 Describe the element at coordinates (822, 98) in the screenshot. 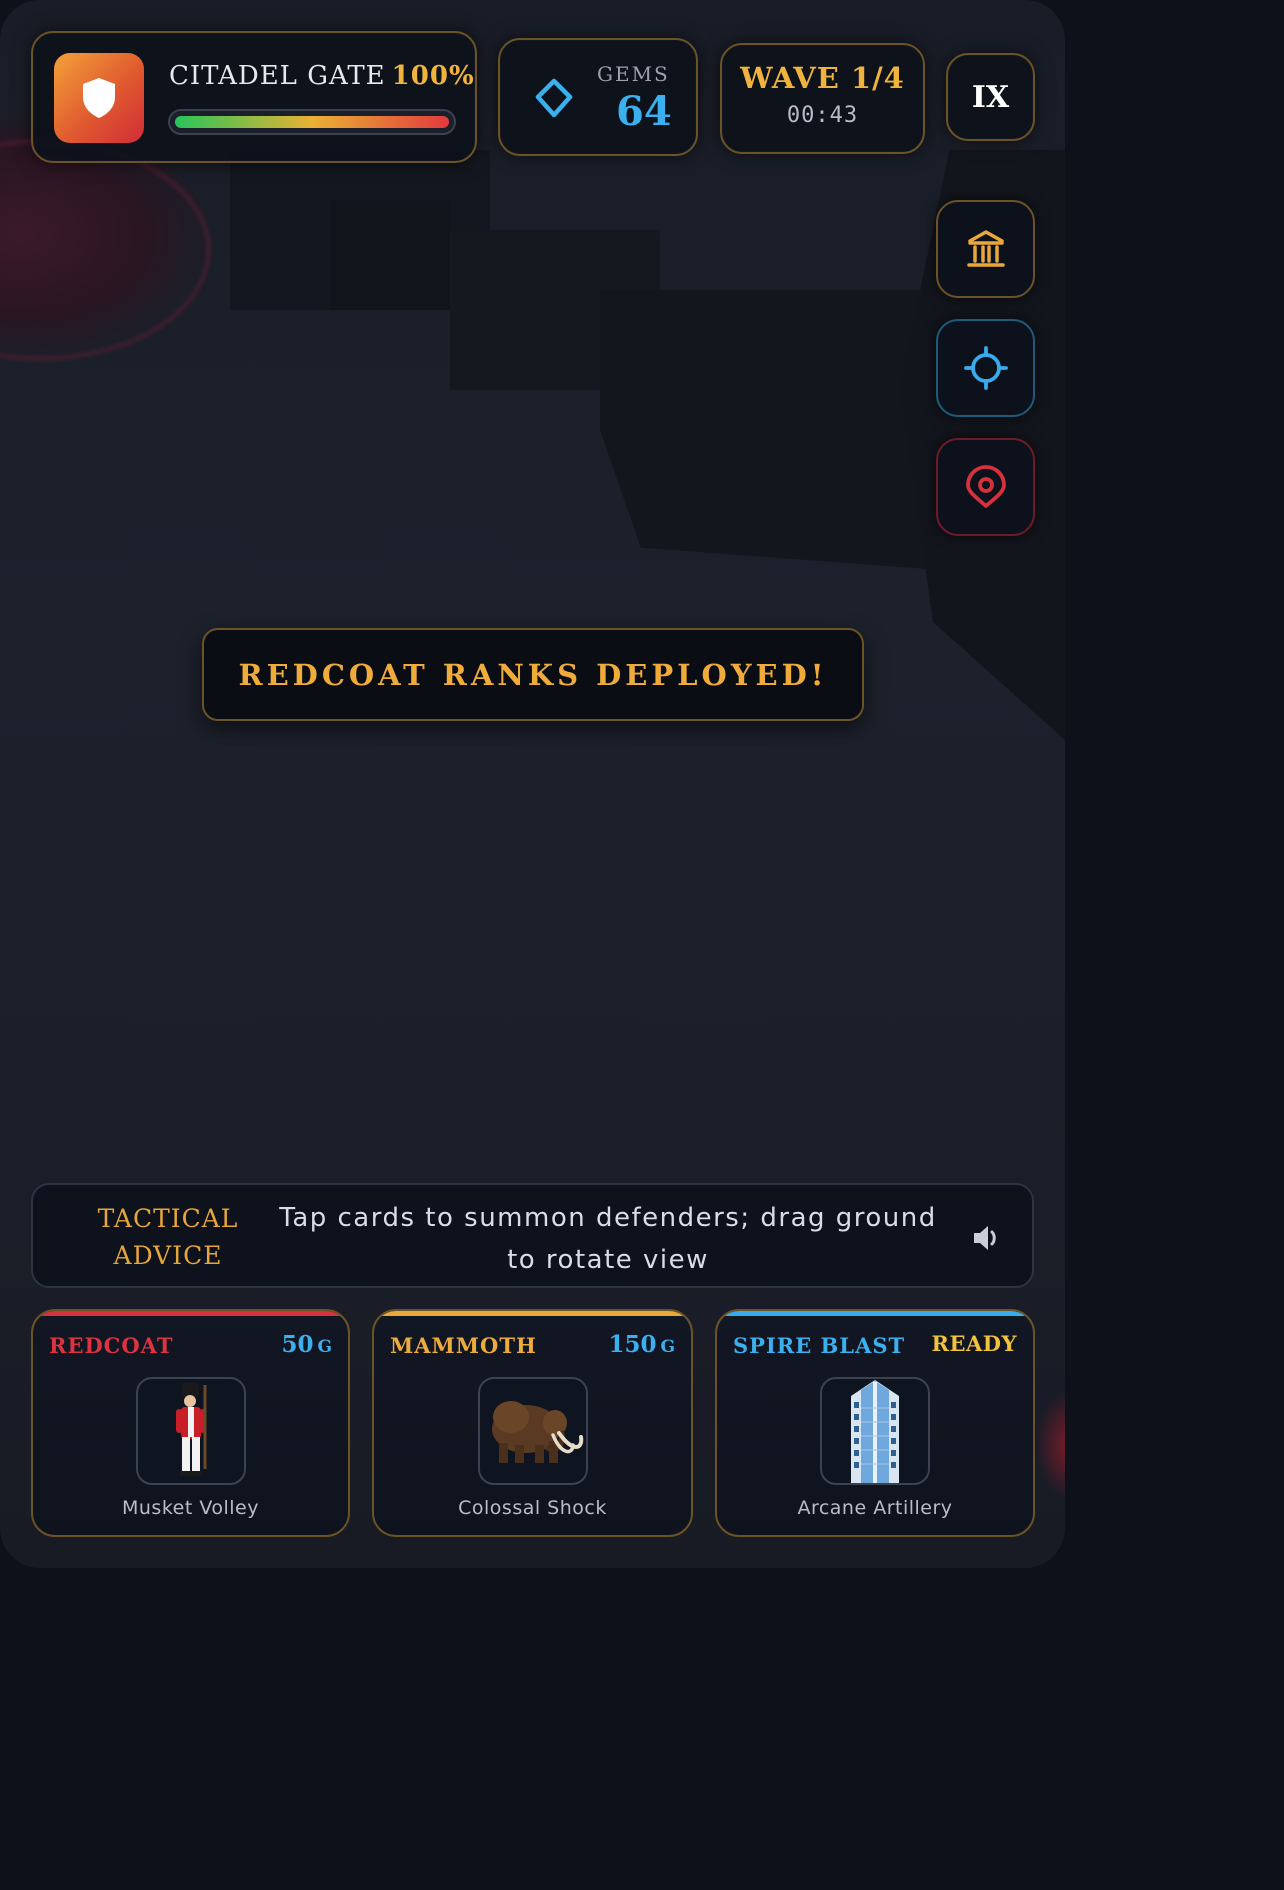

I see `wave-panel: WAVE 1/4 00:43` at that location.